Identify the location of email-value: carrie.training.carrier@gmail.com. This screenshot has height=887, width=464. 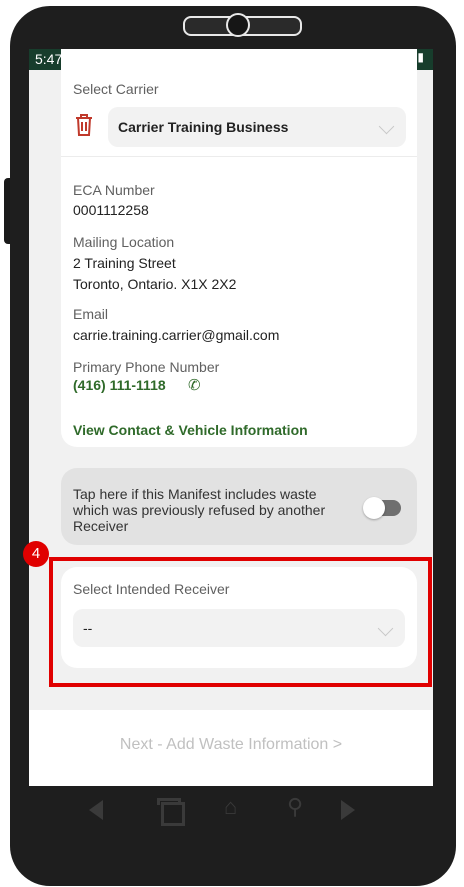
(176, 335).